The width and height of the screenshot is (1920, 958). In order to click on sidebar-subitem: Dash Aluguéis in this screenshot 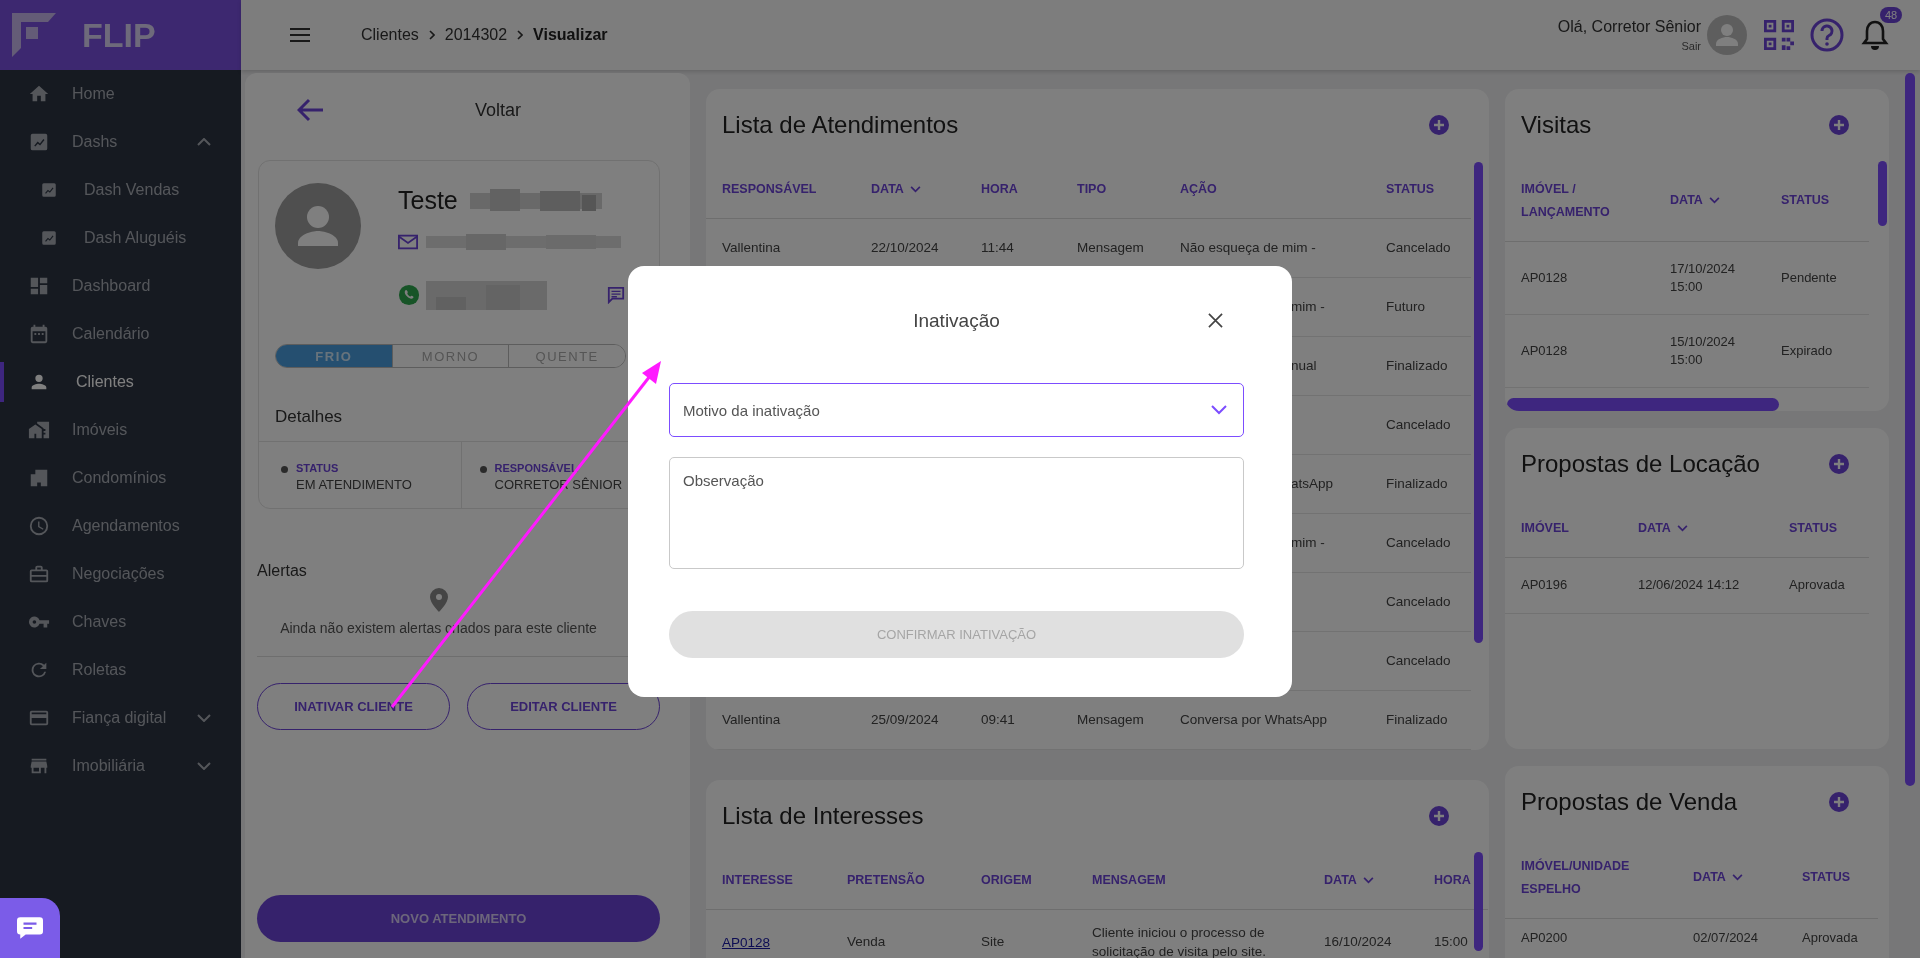, I will do `click(120, 238)`.